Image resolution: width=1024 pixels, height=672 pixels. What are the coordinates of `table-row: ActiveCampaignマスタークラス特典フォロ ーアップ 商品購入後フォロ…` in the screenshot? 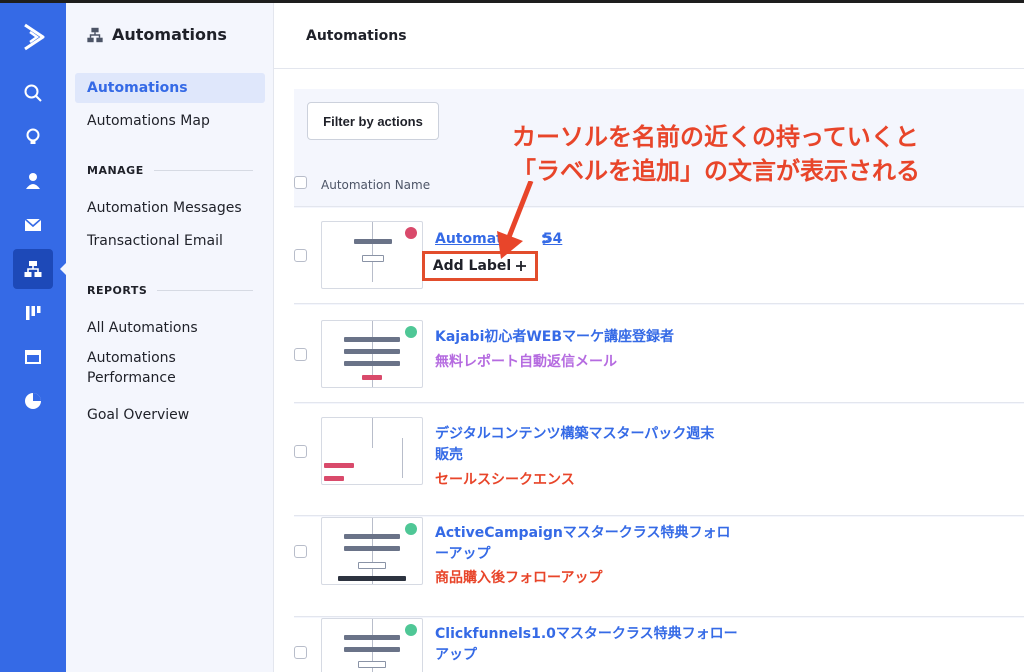 It's located at (659, 567).